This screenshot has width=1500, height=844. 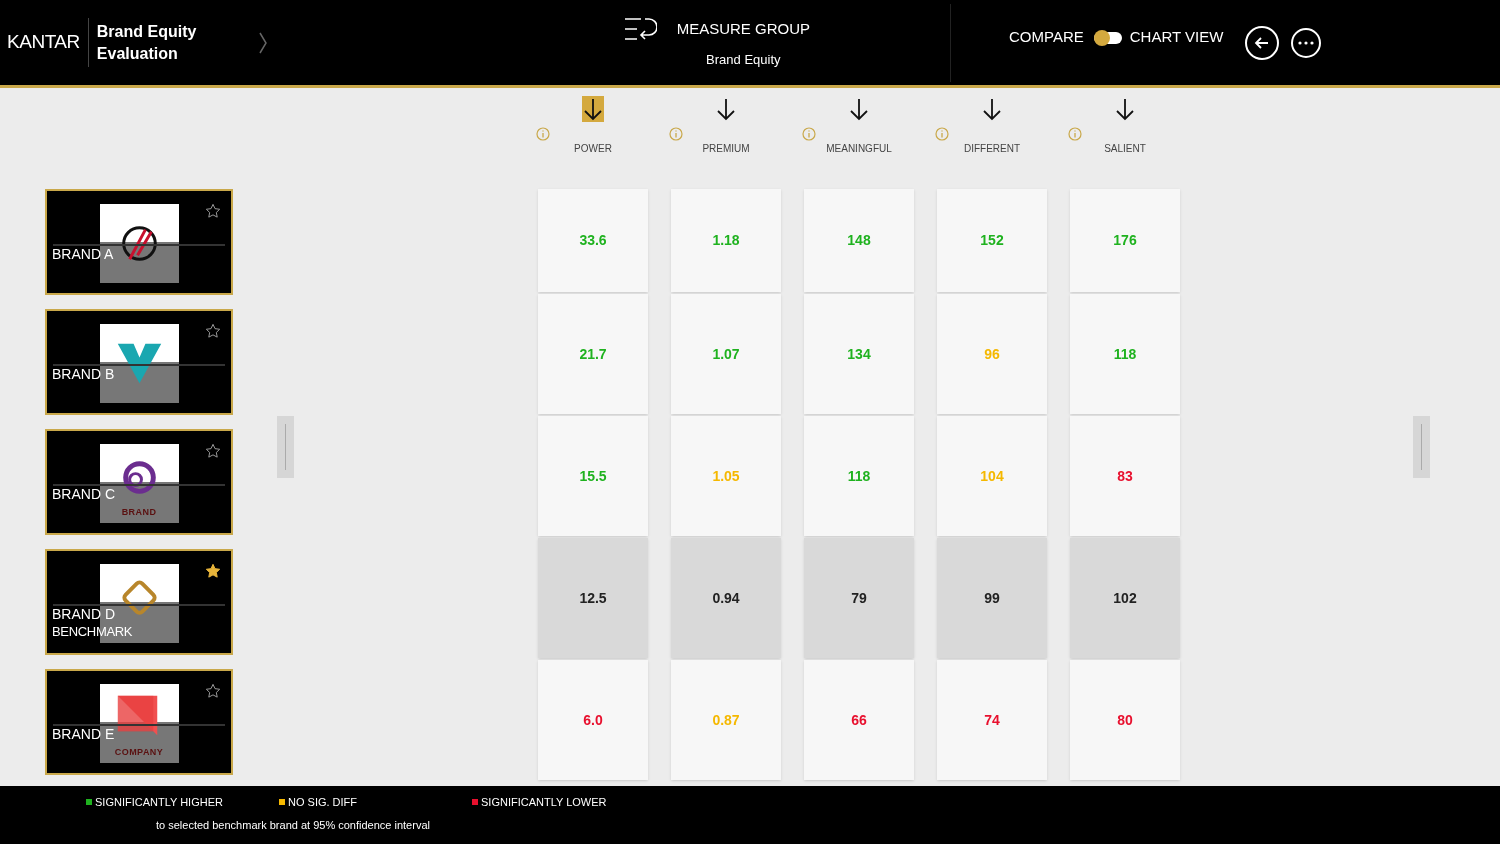 I want to click on more-button, so click(x=1306, y=42).